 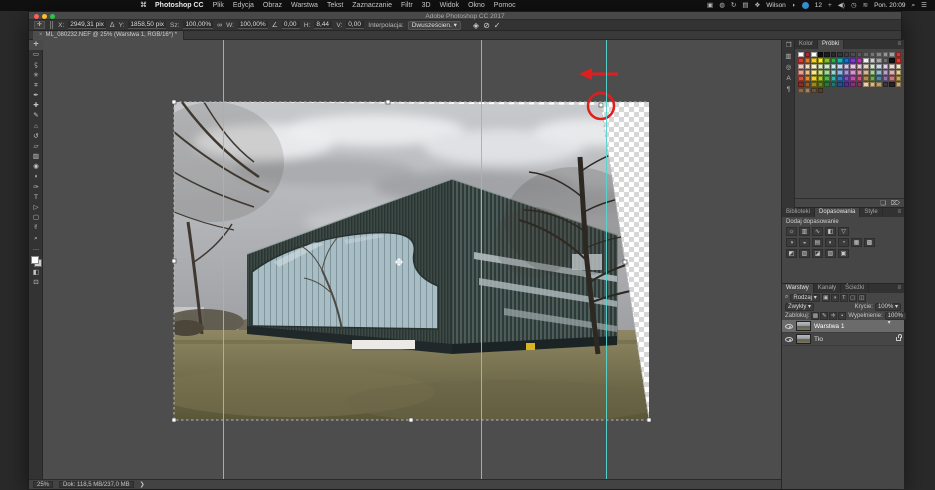 I want to click on new-swatch-button: ❏, so click(x=883, y=203).